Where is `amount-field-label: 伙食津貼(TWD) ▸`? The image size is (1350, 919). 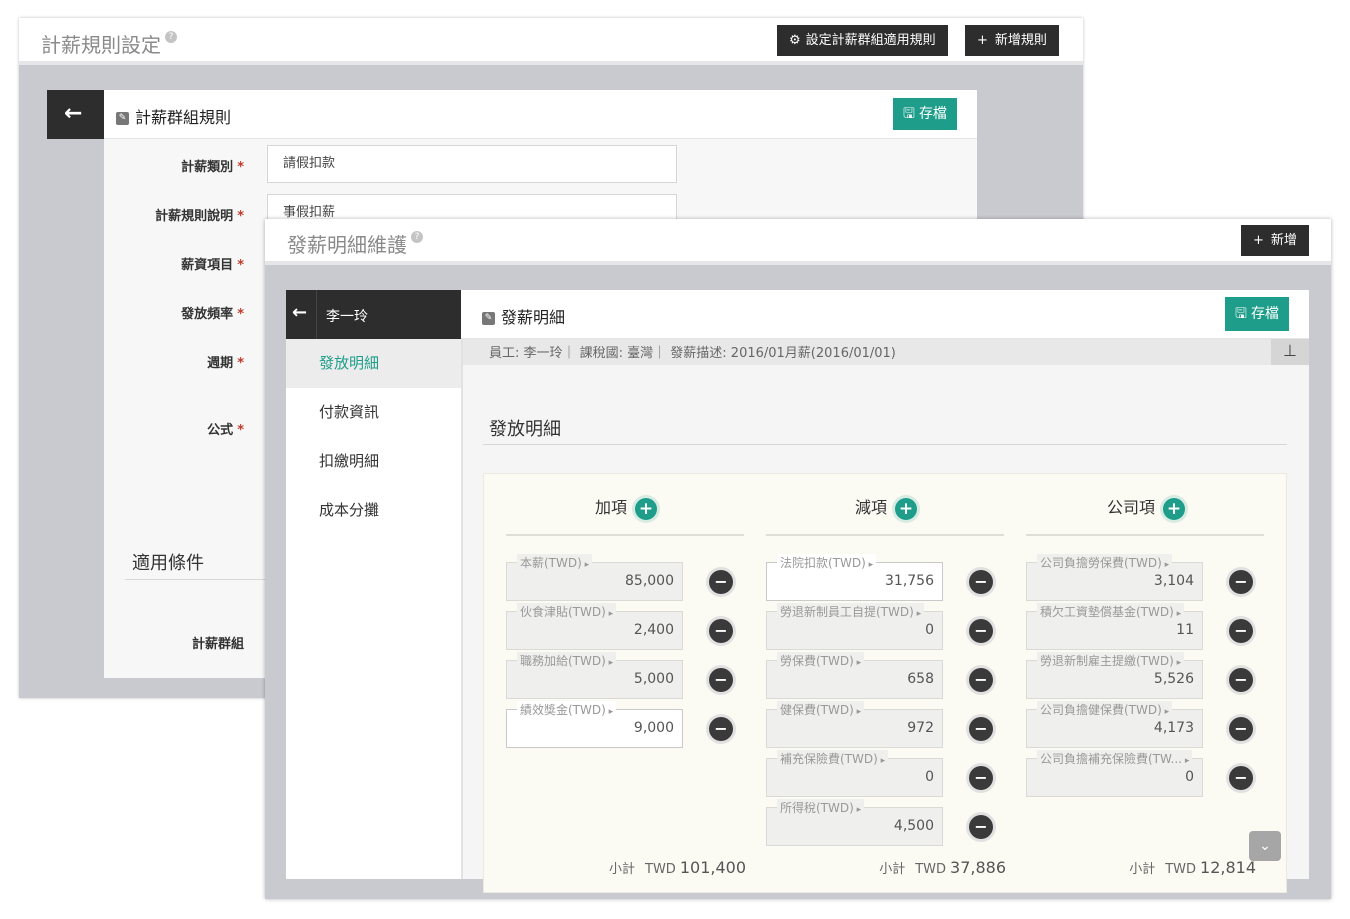
amount-field-label: 伙食津貼(TWD) ▸ is located at coordinates (567, 611).